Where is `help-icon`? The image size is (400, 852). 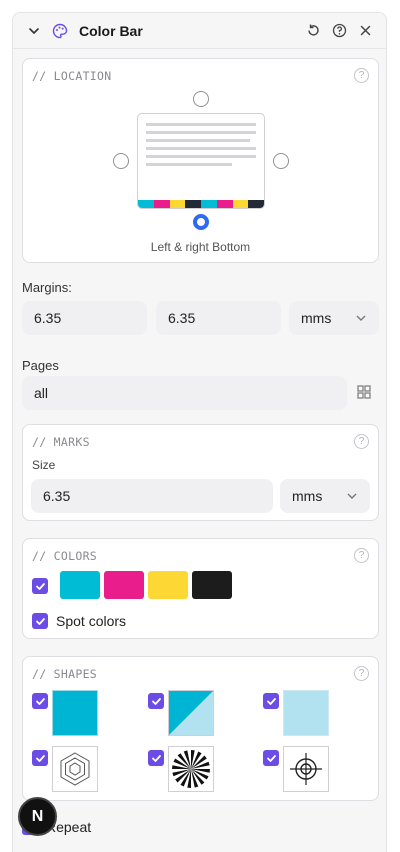
help-icon is located at coordinates (339, 31).